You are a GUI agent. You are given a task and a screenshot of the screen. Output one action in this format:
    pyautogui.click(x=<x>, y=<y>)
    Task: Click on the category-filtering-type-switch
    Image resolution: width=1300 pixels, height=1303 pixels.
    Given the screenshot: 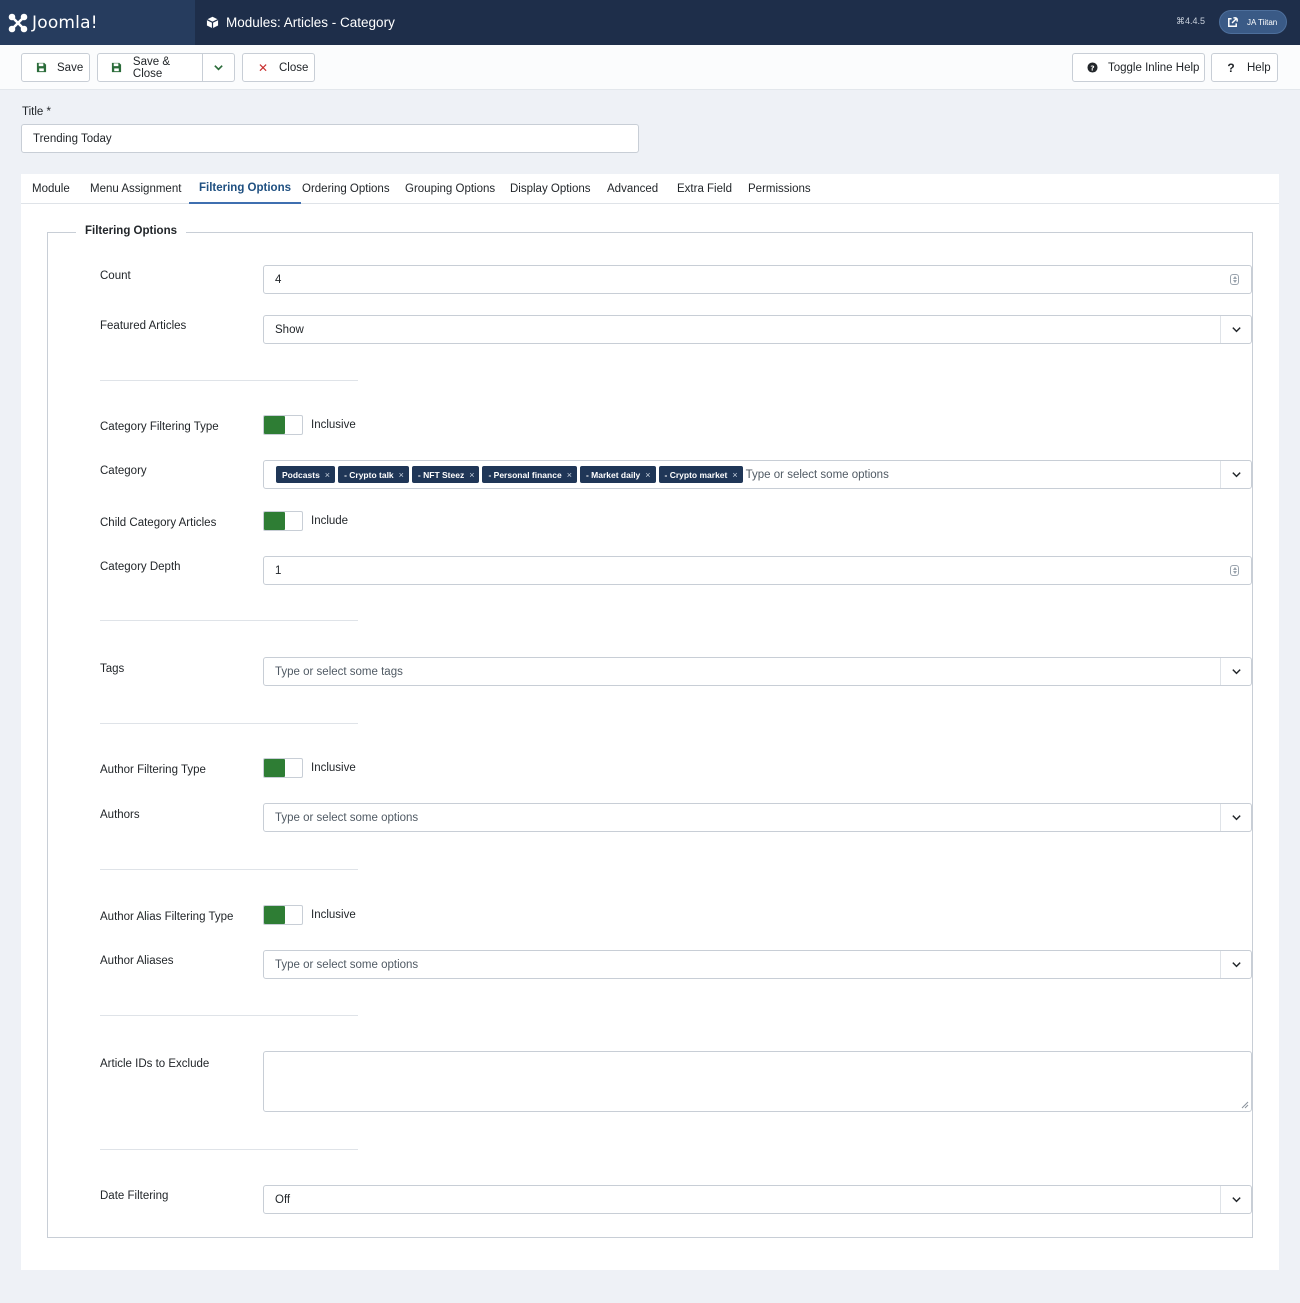 What is the action you would take?
    pyautogui.click(x=283, y=425)
    